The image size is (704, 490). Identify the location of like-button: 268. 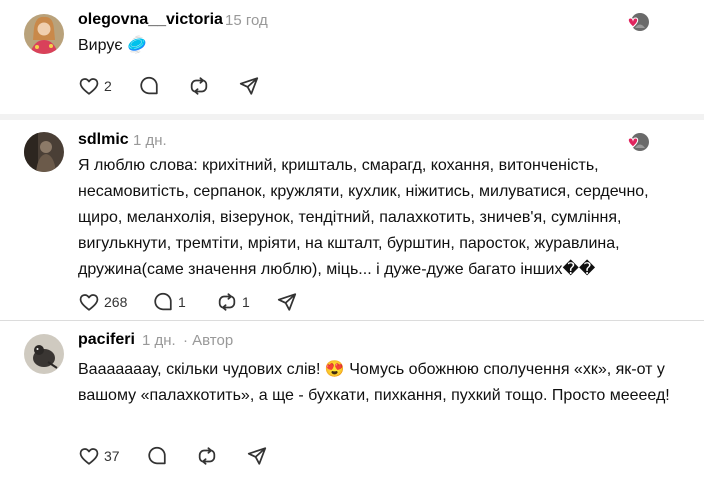
(102, 302).